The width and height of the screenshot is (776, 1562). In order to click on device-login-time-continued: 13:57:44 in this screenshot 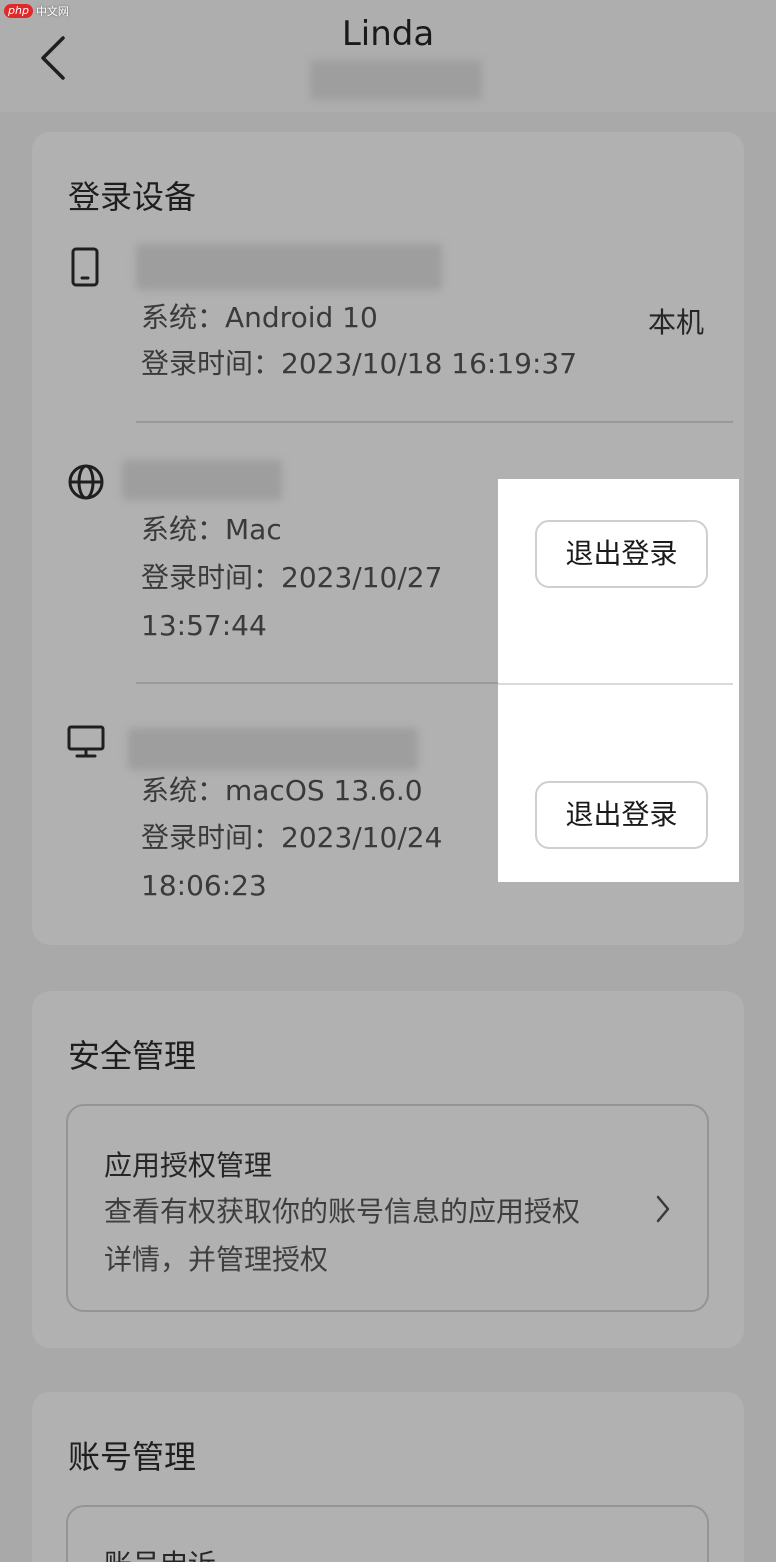, I will do `click(204, 625)`.